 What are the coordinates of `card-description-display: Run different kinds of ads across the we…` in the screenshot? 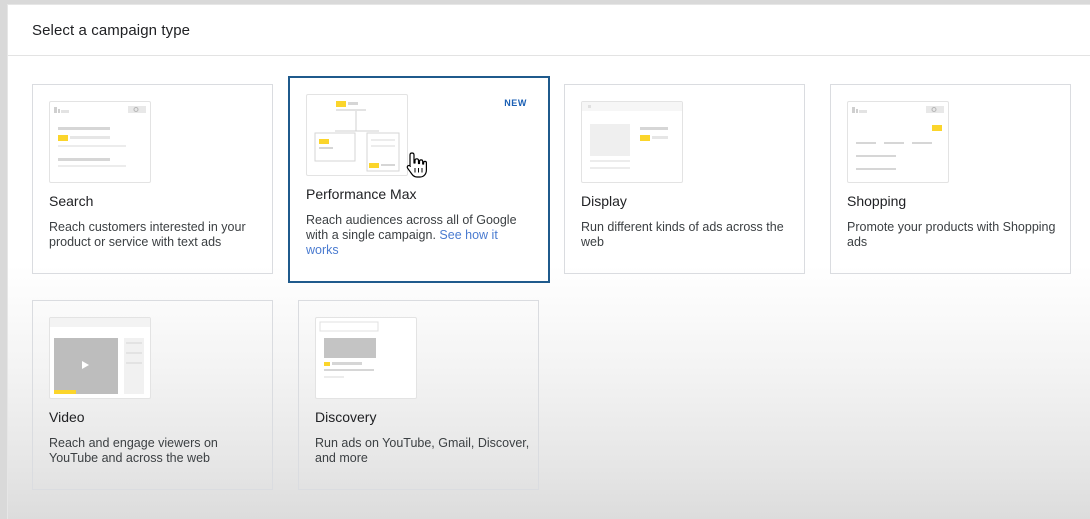 It's located at (682, 234).